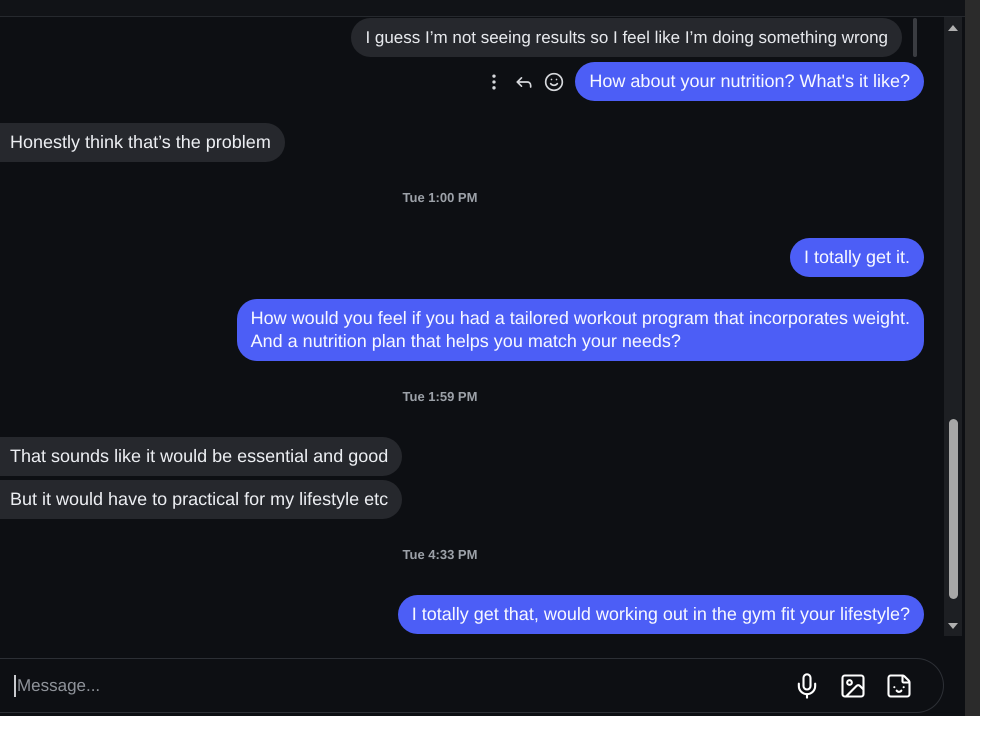  I want to click on scroll-down-icon, so click(953, 626).